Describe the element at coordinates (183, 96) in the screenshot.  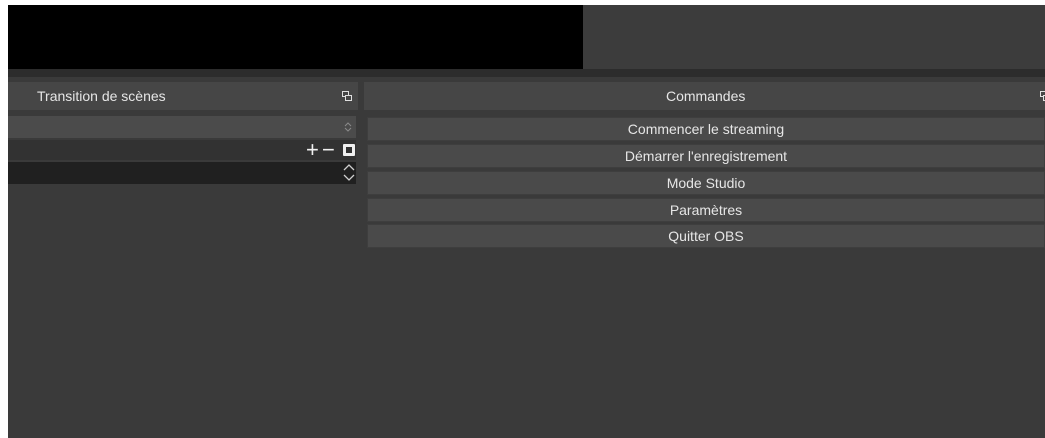
I see `transitions-dock-titlebar: Transition de scènes` at that location.